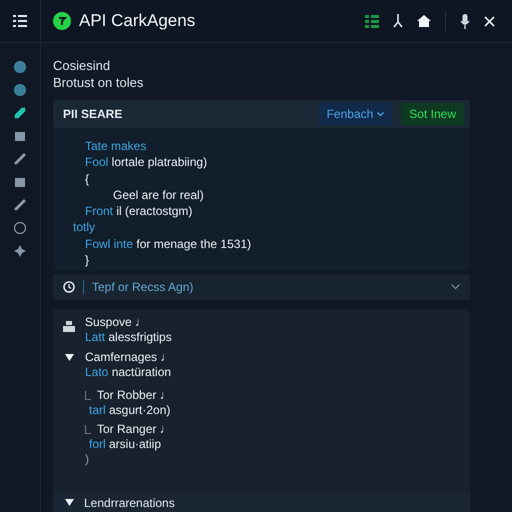  Describe the element at coordinates (82, 65) in the screenshot. I see `section-title: Cosiesind` at that location.